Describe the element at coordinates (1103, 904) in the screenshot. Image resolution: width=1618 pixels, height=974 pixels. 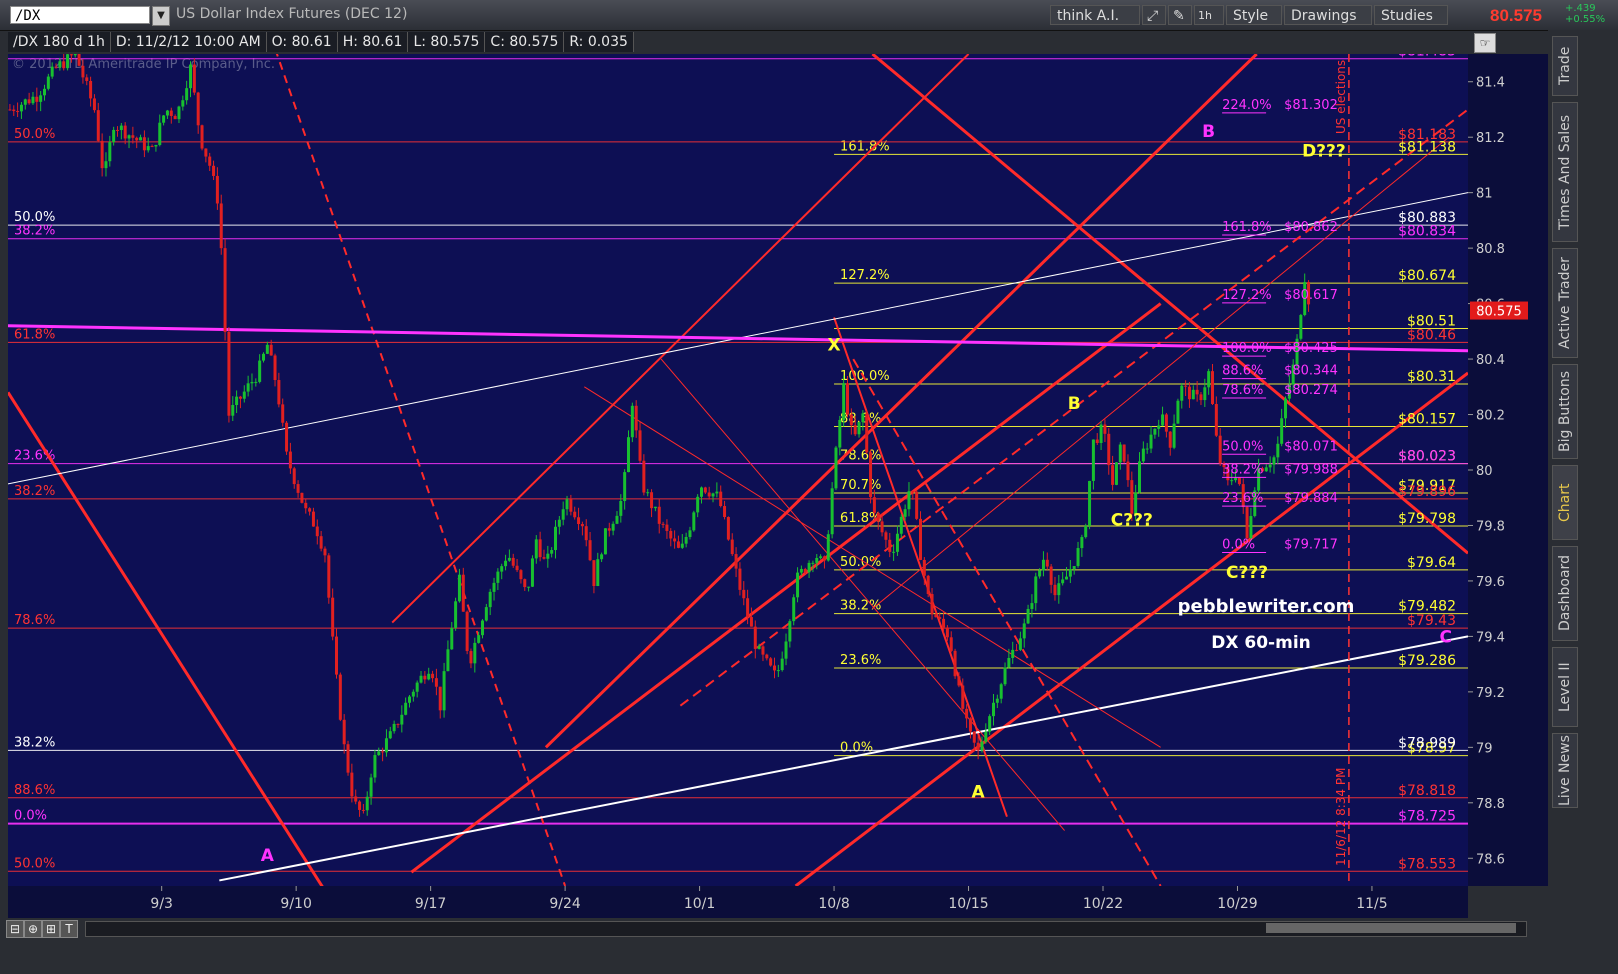
I see `x-tick-label: 10/22` at that location.